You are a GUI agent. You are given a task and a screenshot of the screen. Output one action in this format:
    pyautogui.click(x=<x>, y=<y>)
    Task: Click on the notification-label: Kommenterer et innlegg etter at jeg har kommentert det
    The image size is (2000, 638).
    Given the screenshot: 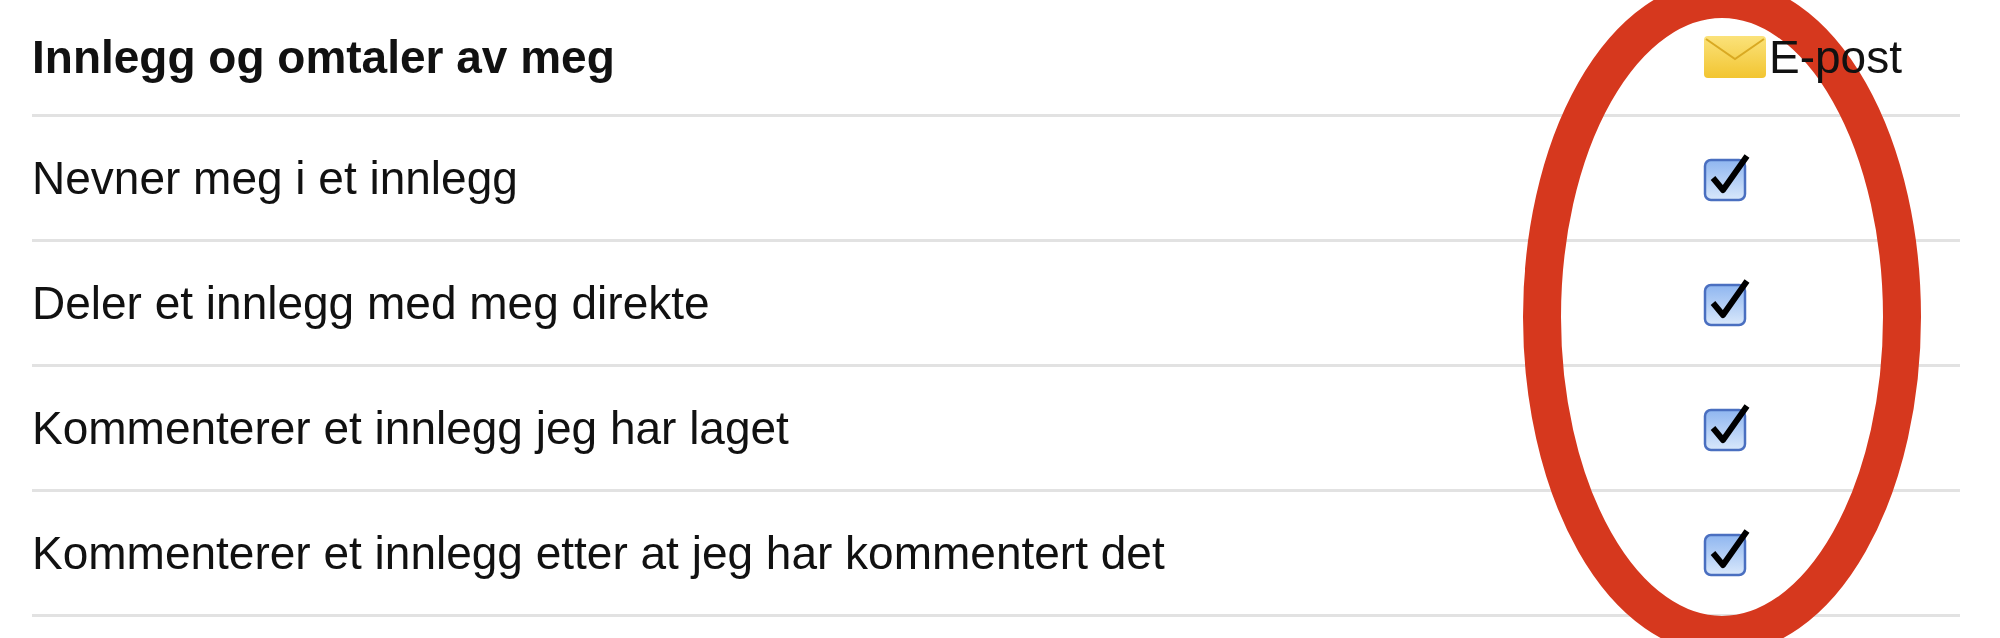 What is the action you would take?
    pyautogui.click(x=599, y=553)
    